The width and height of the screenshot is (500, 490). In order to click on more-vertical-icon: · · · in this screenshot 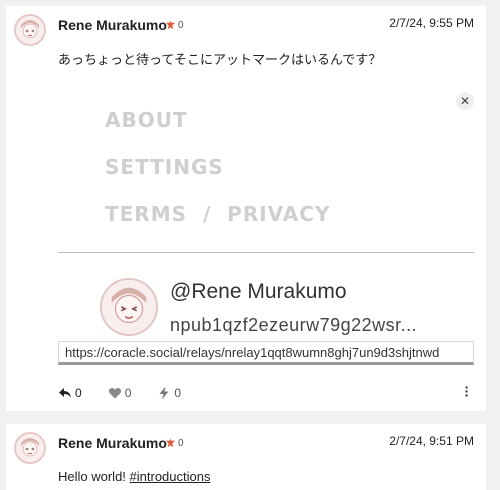, I will do `click(467, 391)`.